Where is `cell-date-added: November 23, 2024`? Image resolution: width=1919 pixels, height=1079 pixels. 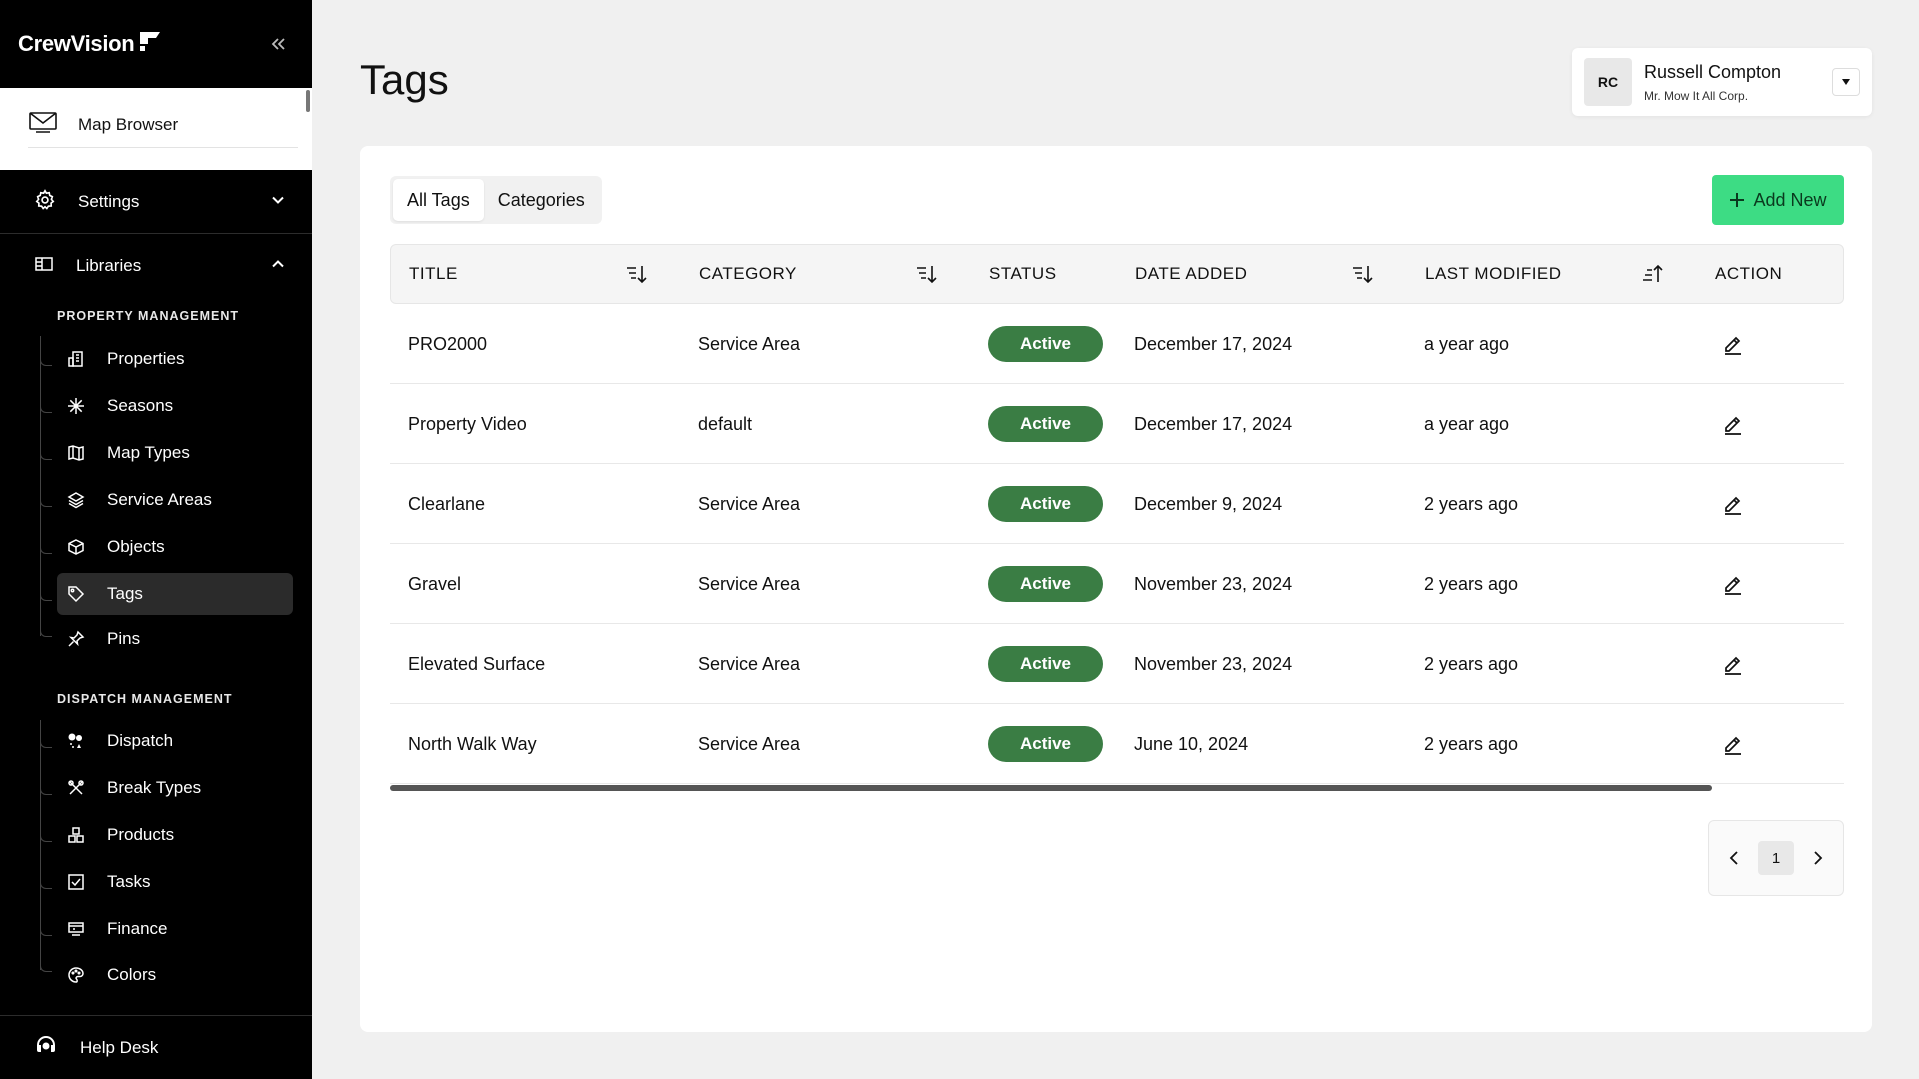 cell-date-added: November 23, 2024 is located at coordinates (1213, 583).